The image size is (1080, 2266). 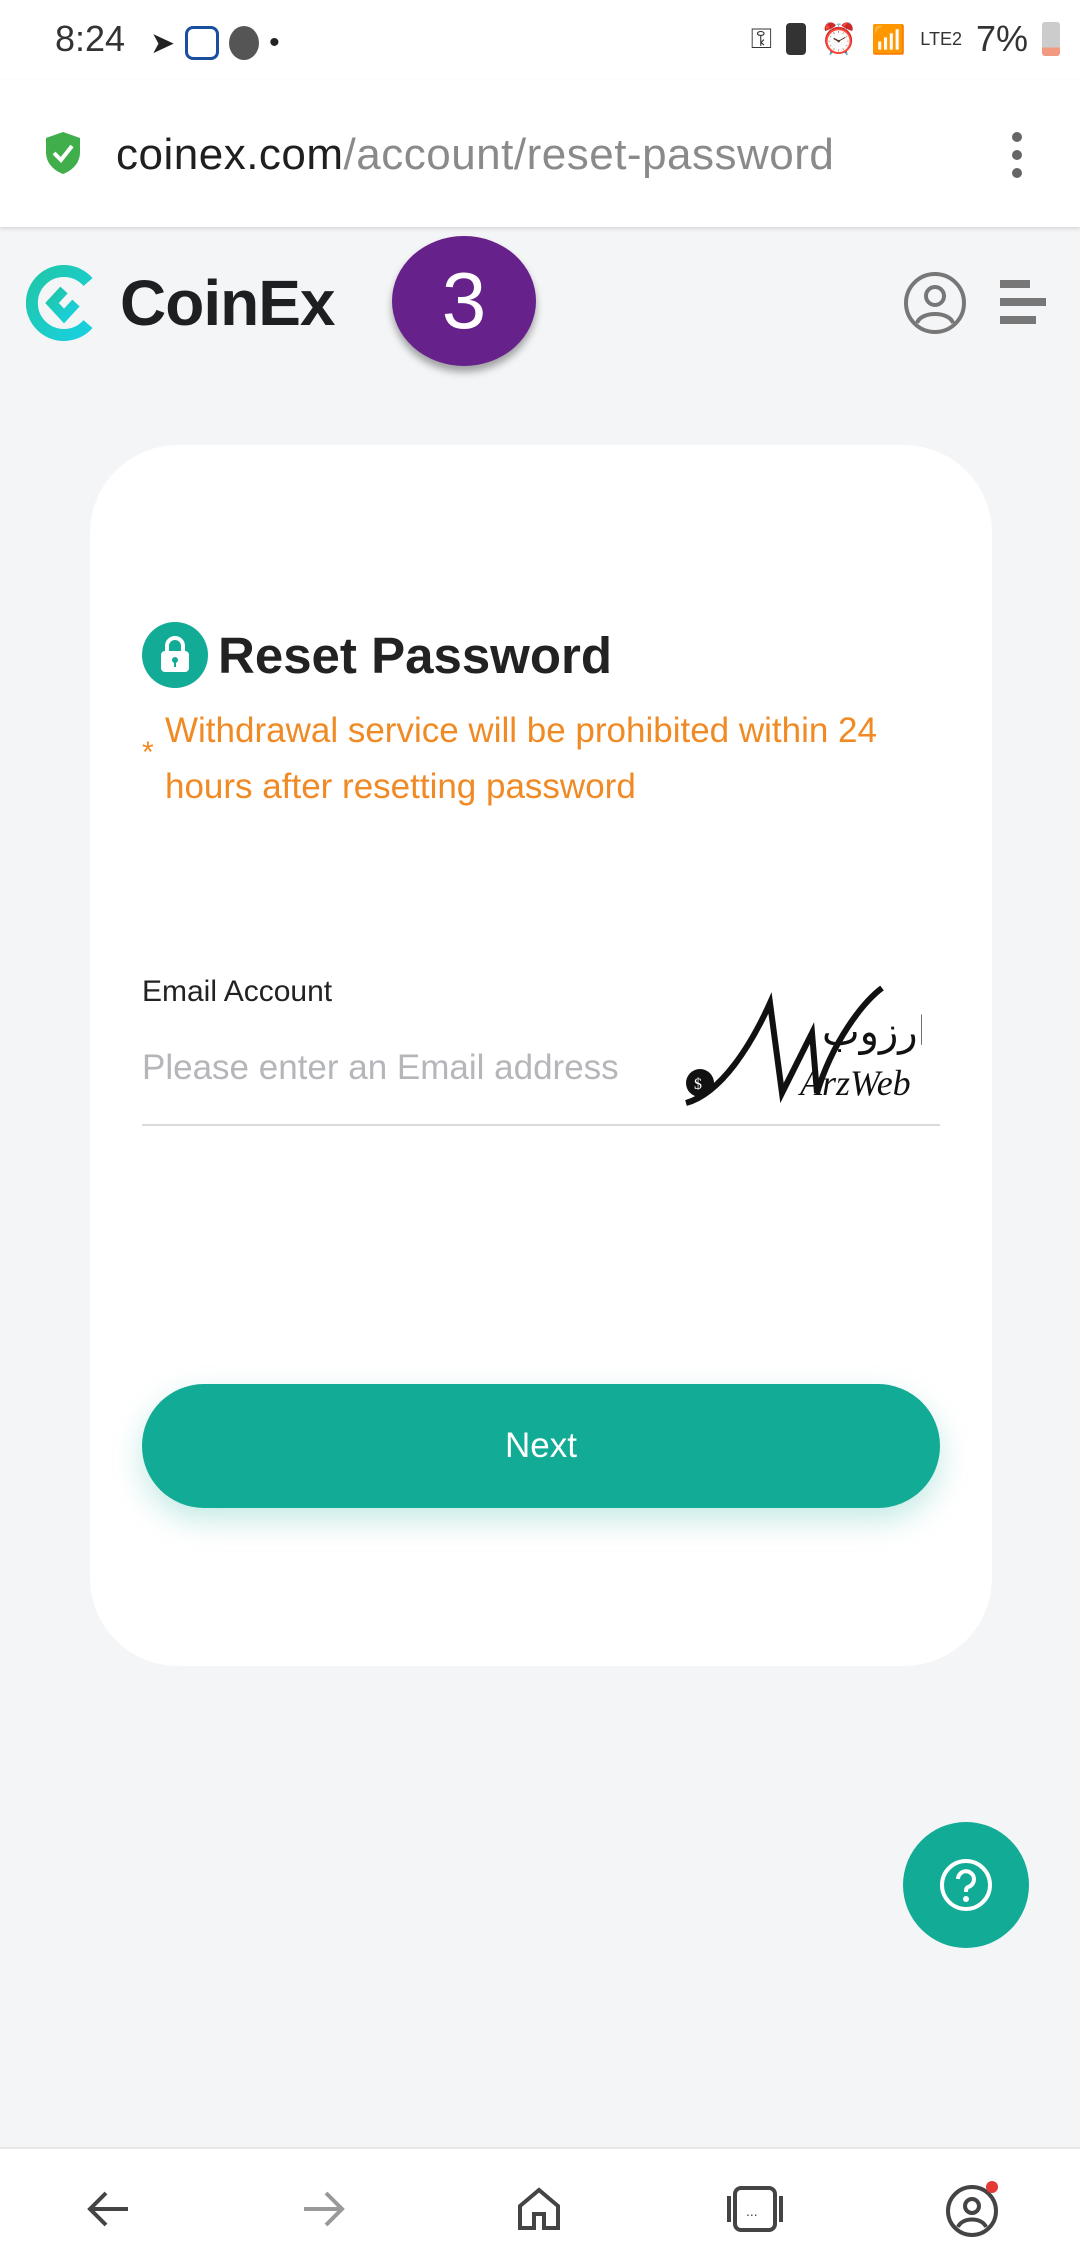 I want to click on home-icon, so click(x=539, y=2208).